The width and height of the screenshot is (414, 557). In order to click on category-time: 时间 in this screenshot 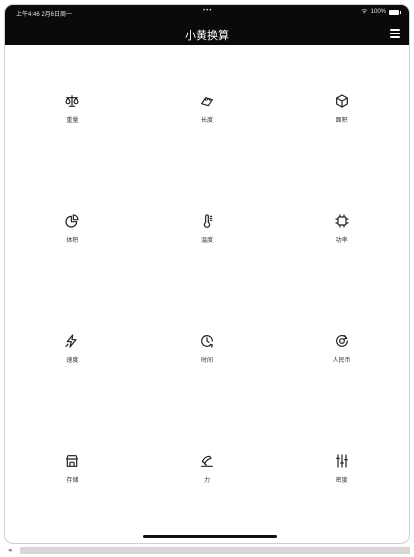, I will do `click(207, 345)`.